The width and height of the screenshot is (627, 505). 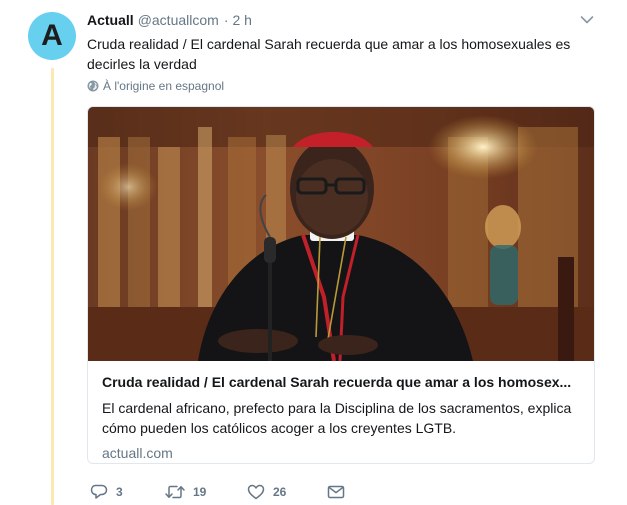 What do you see at coordinates (342, 22) in the screenshot?
I see `tweet-header: Actuall @actuallcom · 2 h` at bounding box center [342, 22].